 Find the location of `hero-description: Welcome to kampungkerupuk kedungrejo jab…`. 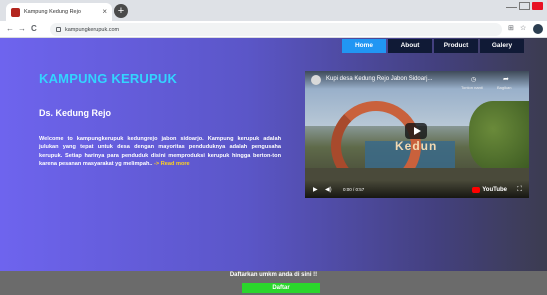

hero-description: Welcome to kampungkerupuk kedungrejo jab… is located at coordinates (160, 151).